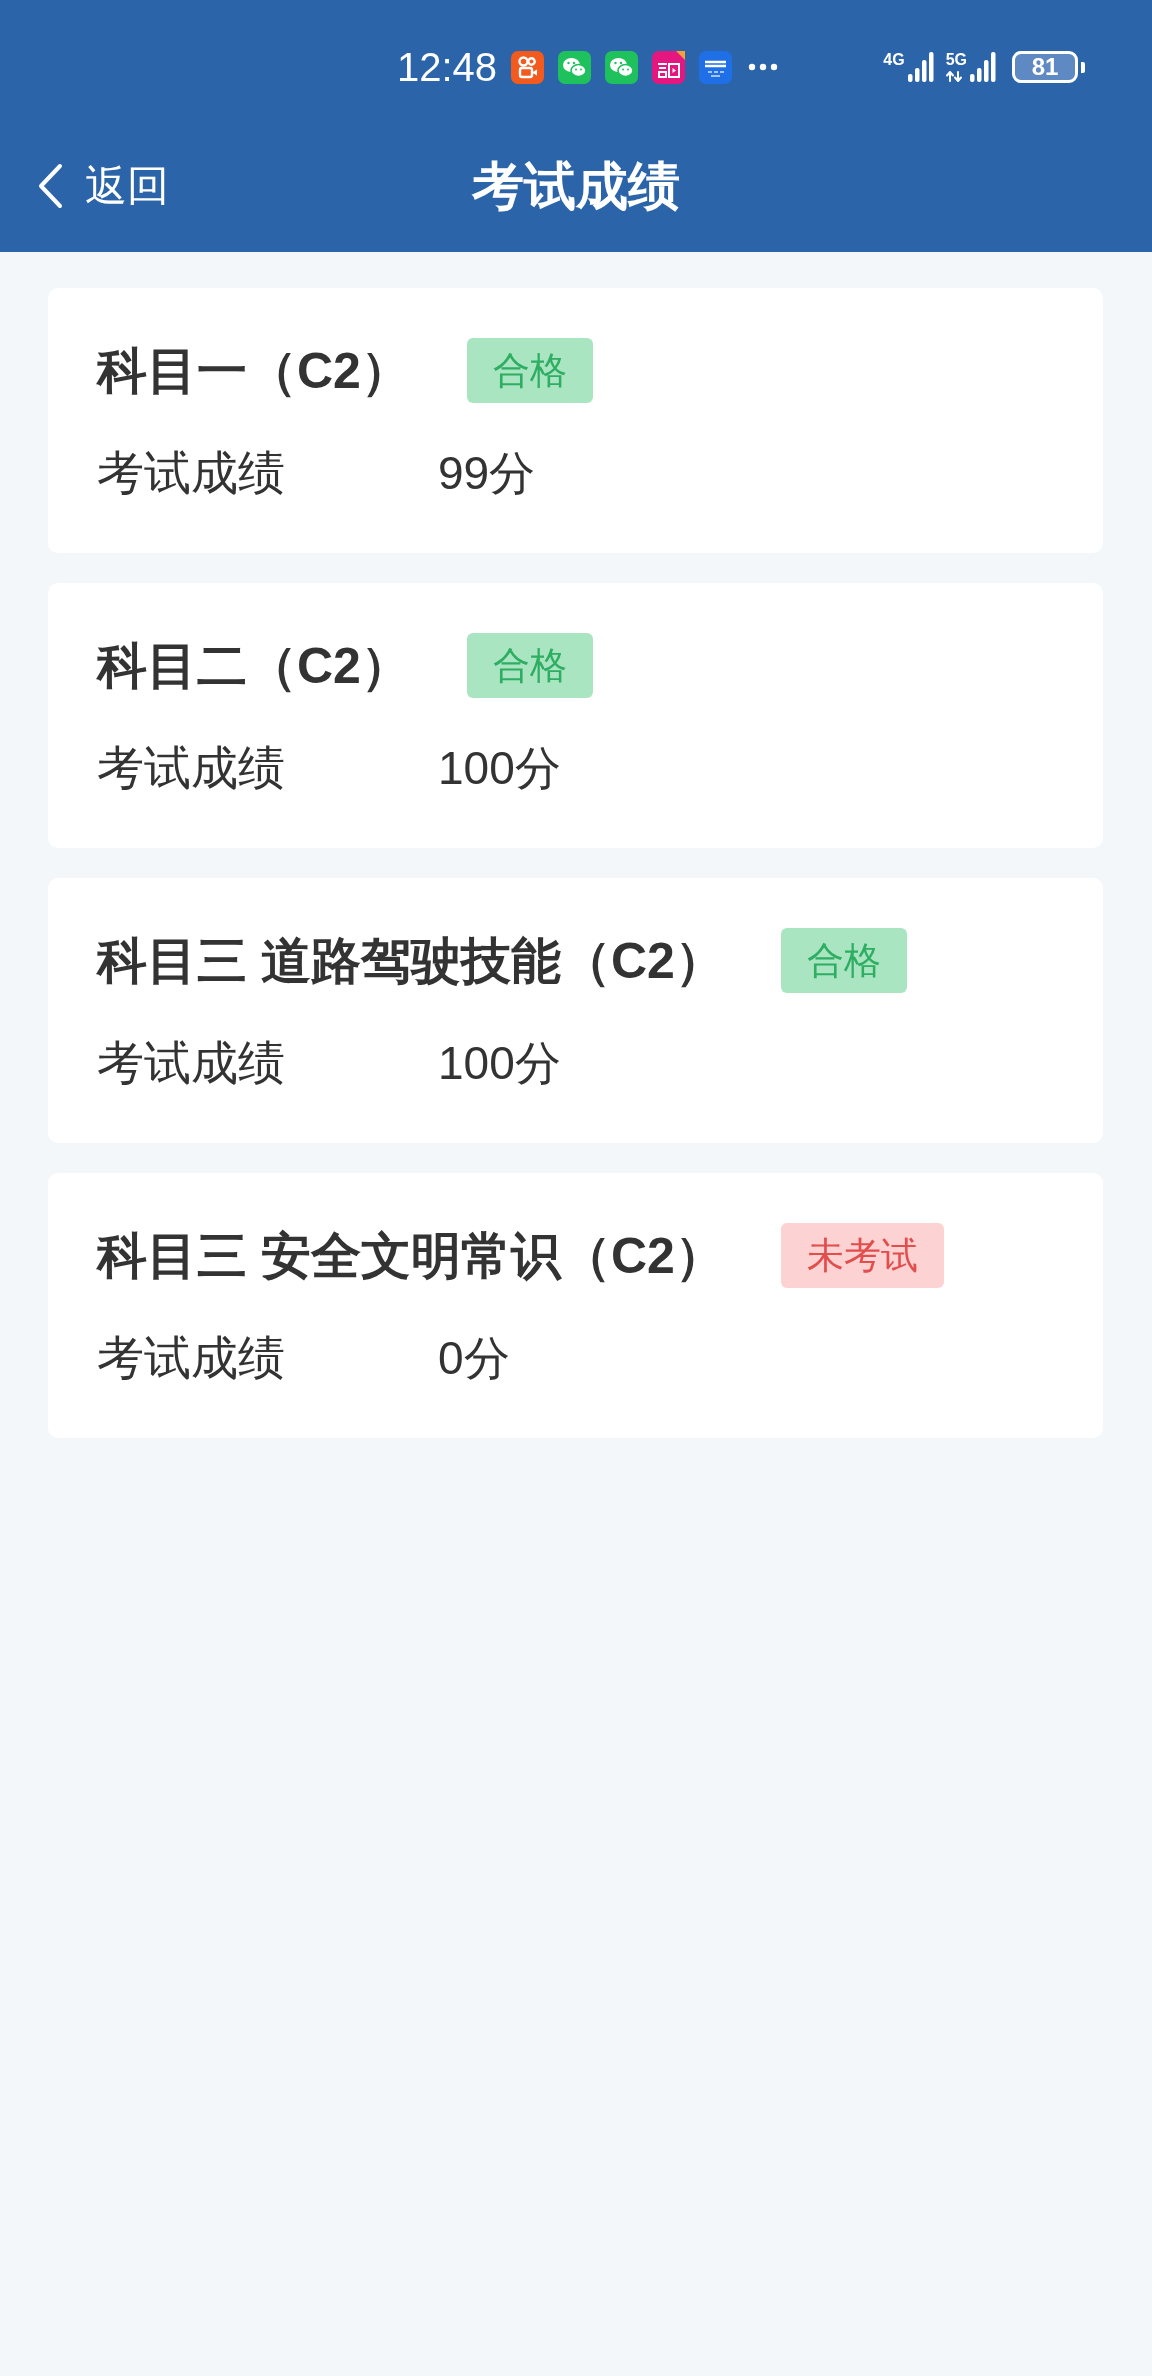 This screenshot has height=2376, width=1152. I want to click on battery-indicator: 81, so click(1048, 67).